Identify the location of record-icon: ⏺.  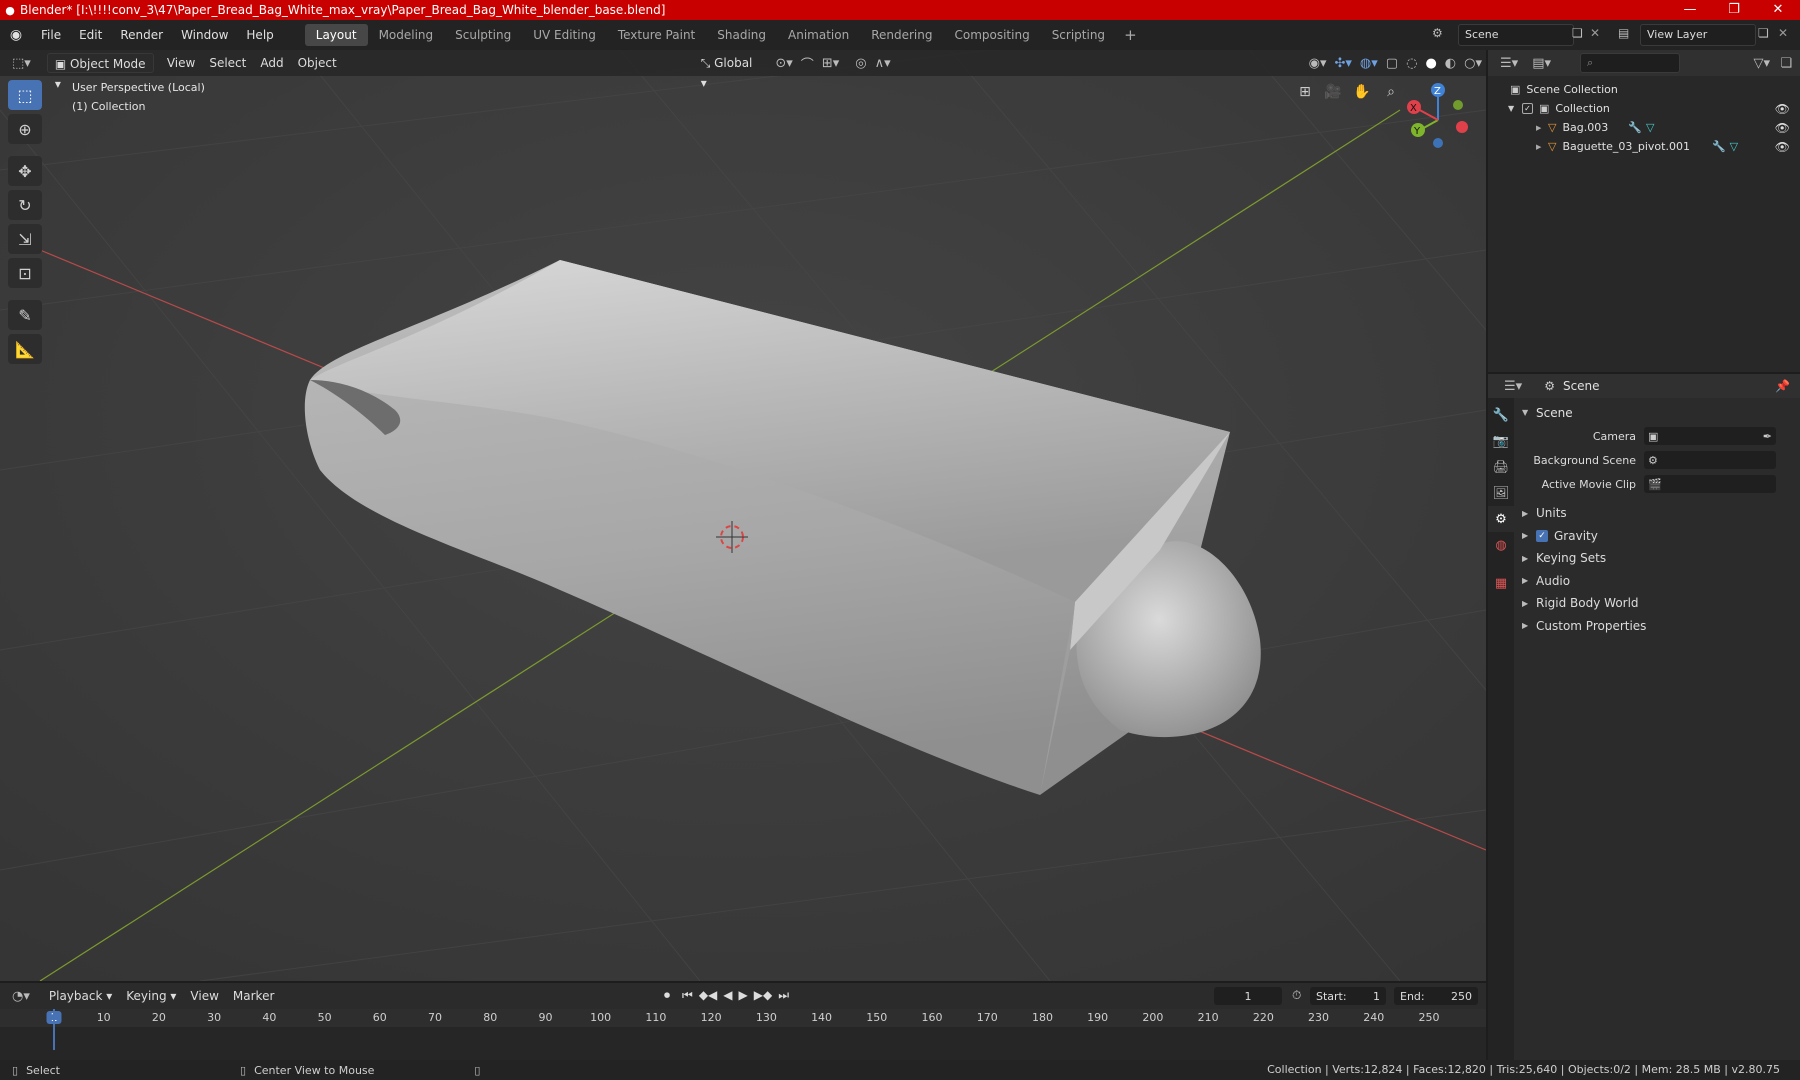
(667, 995).